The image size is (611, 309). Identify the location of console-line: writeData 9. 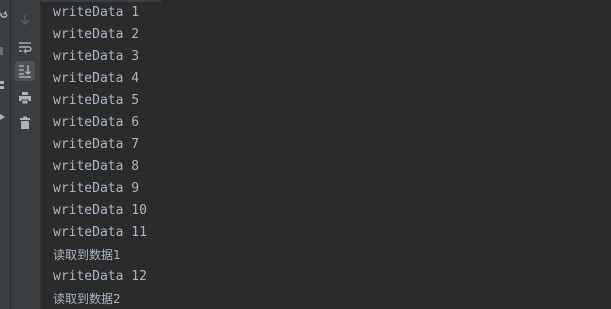
(96, 188).